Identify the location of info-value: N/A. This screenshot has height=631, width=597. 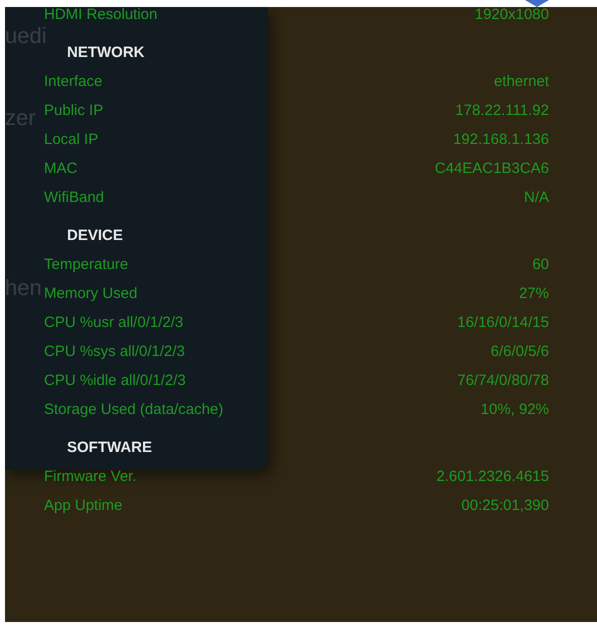
(536, 198).